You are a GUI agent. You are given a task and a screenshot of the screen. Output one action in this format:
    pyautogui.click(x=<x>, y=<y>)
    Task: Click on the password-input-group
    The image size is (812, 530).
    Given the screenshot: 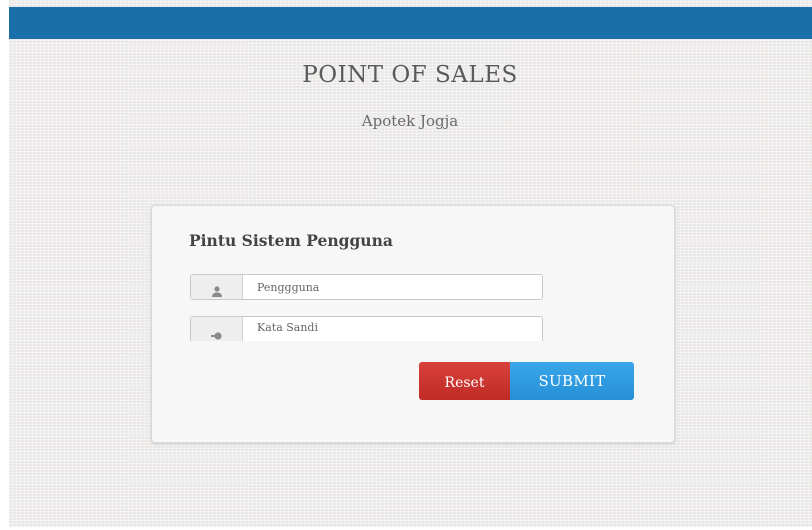 What is the action you would take?
    pyautogui.click(x=366, y=328)
    